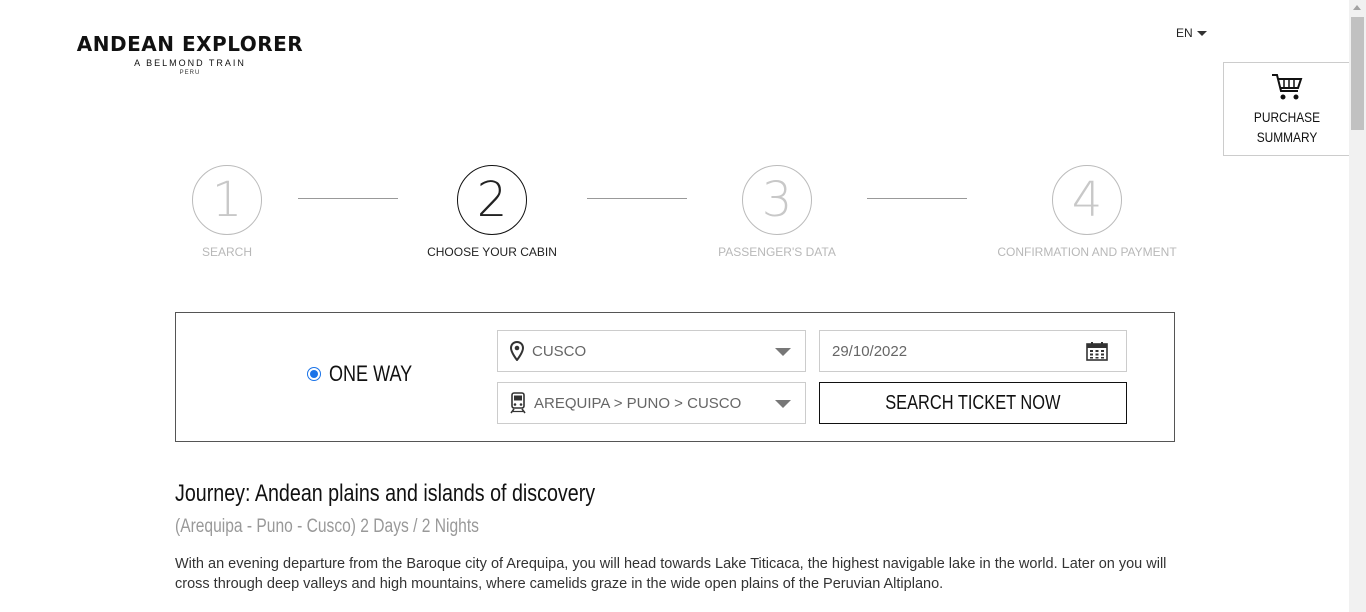  I want to click on step-confirmation-payment: 4 CONFIRMATION AND PAYMENT, so click(1087, 212).